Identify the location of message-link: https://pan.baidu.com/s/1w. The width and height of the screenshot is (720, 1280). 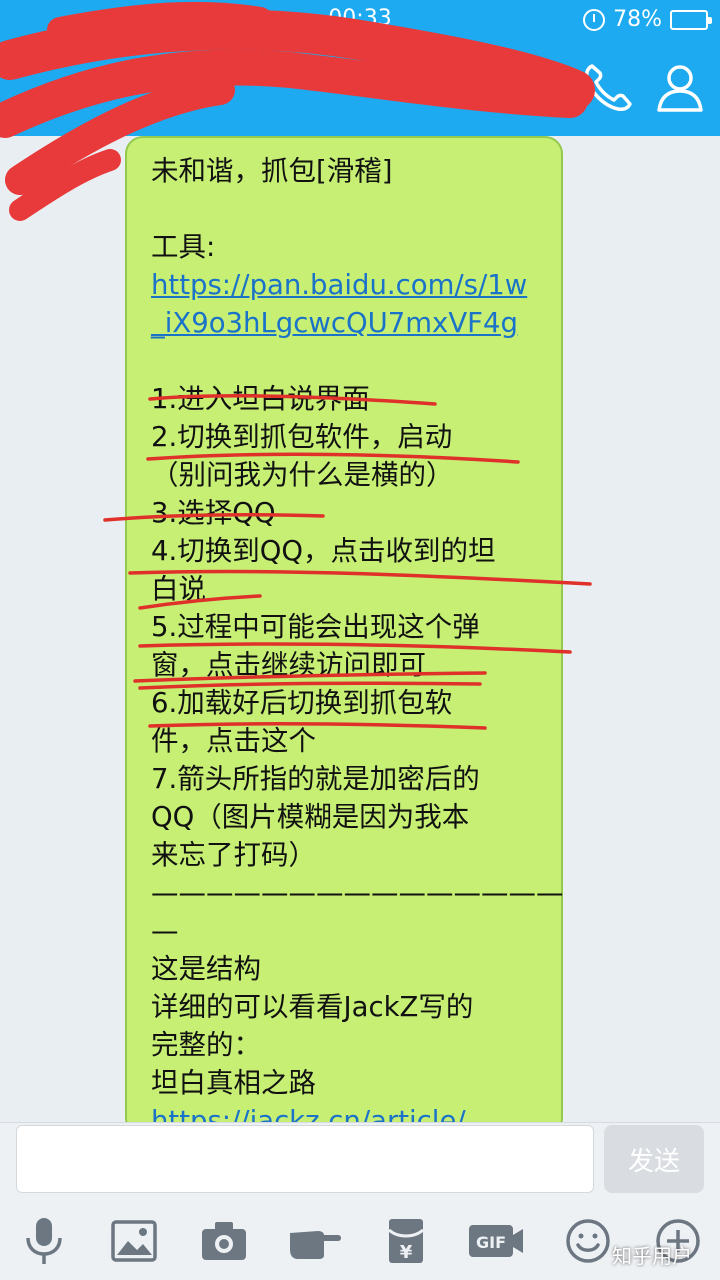
(351, 285).